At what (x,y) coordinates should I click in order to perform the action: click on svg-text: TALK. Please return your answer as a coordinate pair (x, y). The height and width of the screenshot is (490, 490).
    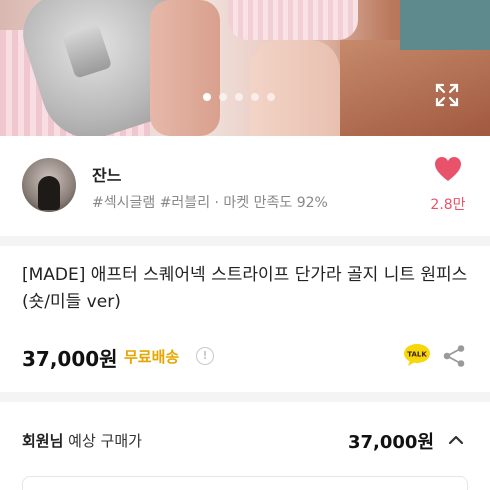
    Looking at the image, I should click on (417, 355).